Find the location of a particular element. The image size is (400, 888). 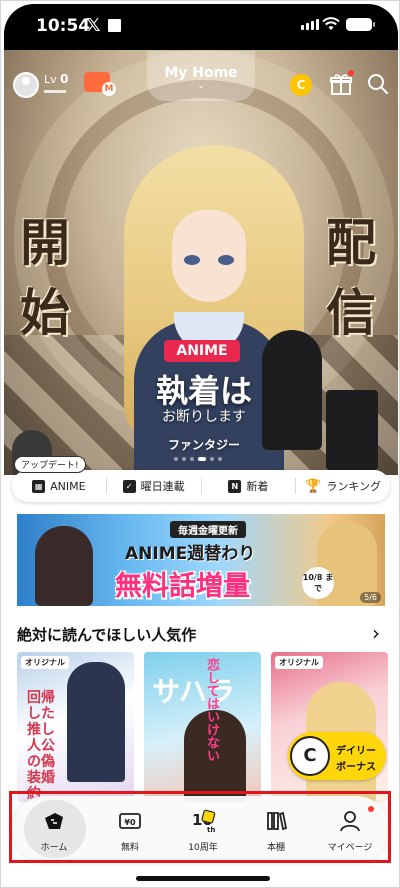

banner-character-left is located at coordinates (64, 566).